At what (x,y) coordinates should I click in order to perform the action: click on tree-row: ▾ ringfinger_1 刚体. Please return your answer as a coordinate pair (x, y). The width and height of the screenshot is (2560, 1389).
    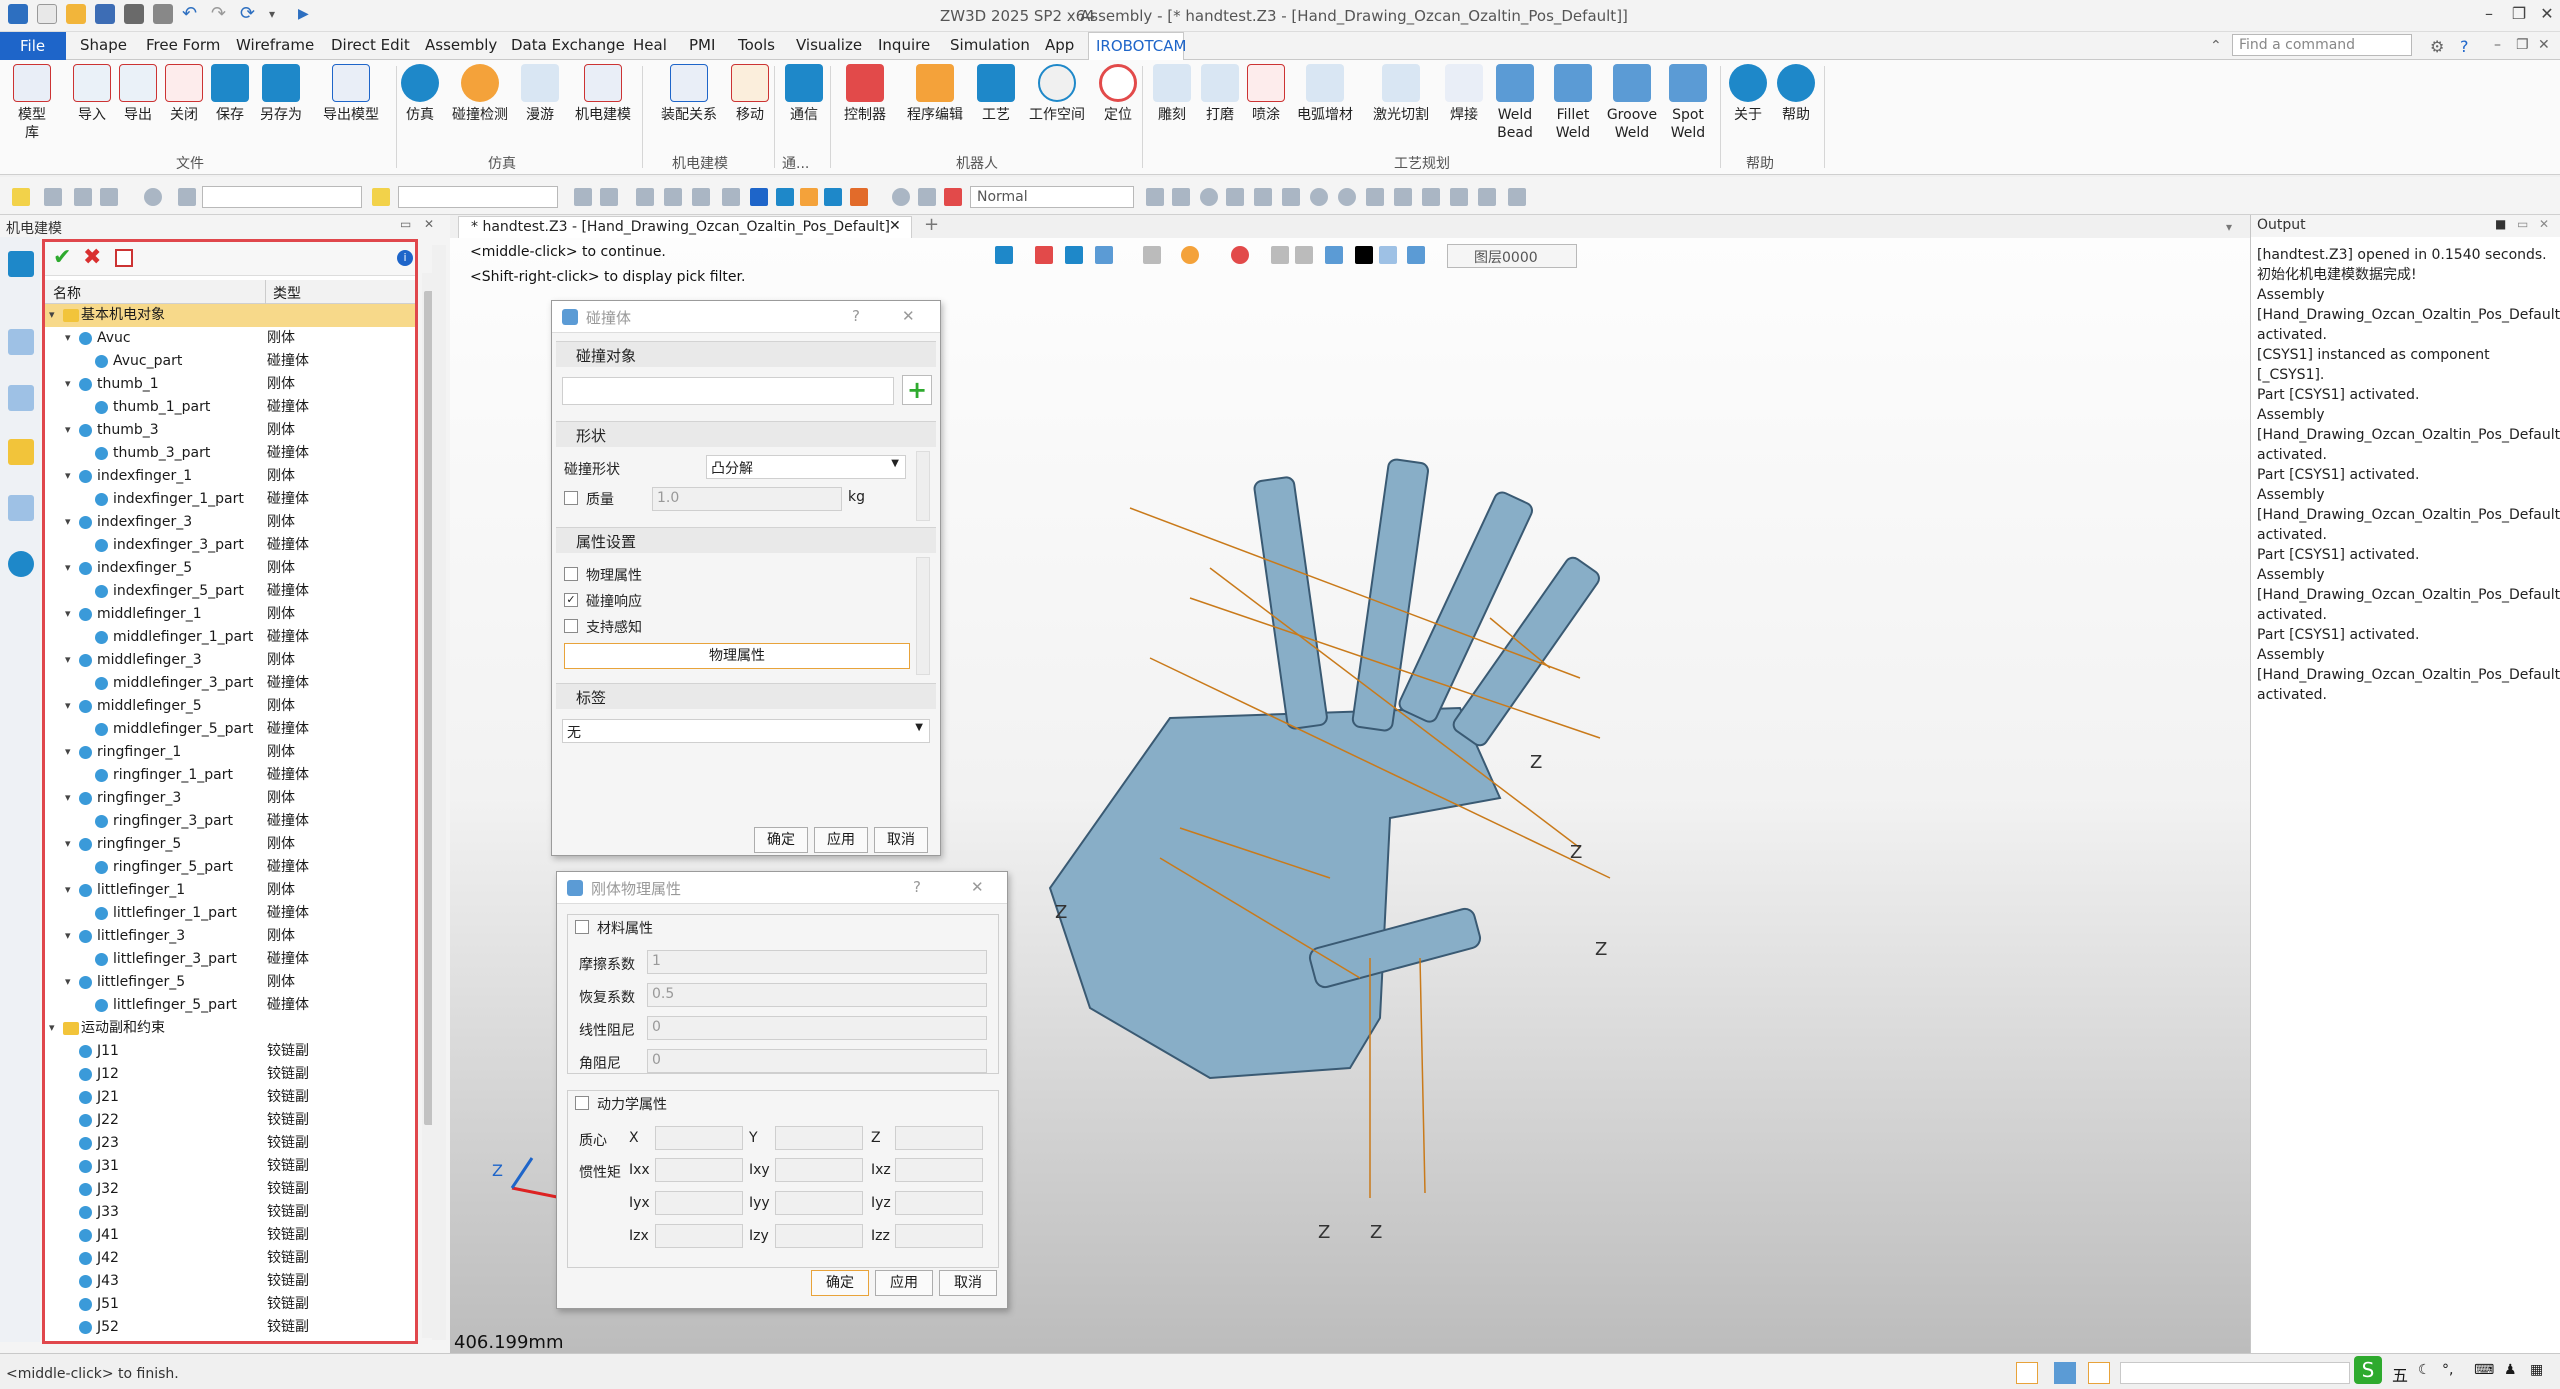
    Looking at the image, I should click on (230, 752).